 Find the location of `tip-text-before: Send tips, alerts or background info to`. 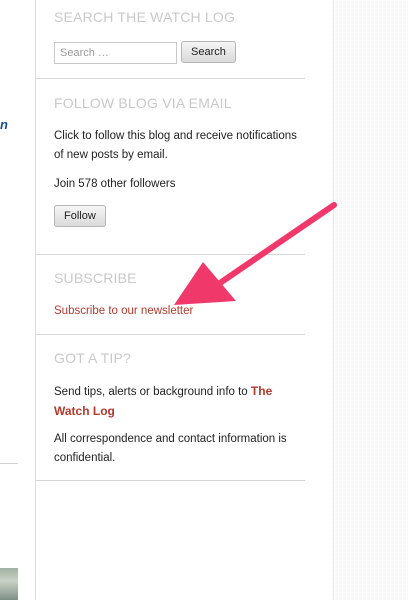

tip-text-before: Send tips, alerts or background info to is located at coordinates (152, 392).